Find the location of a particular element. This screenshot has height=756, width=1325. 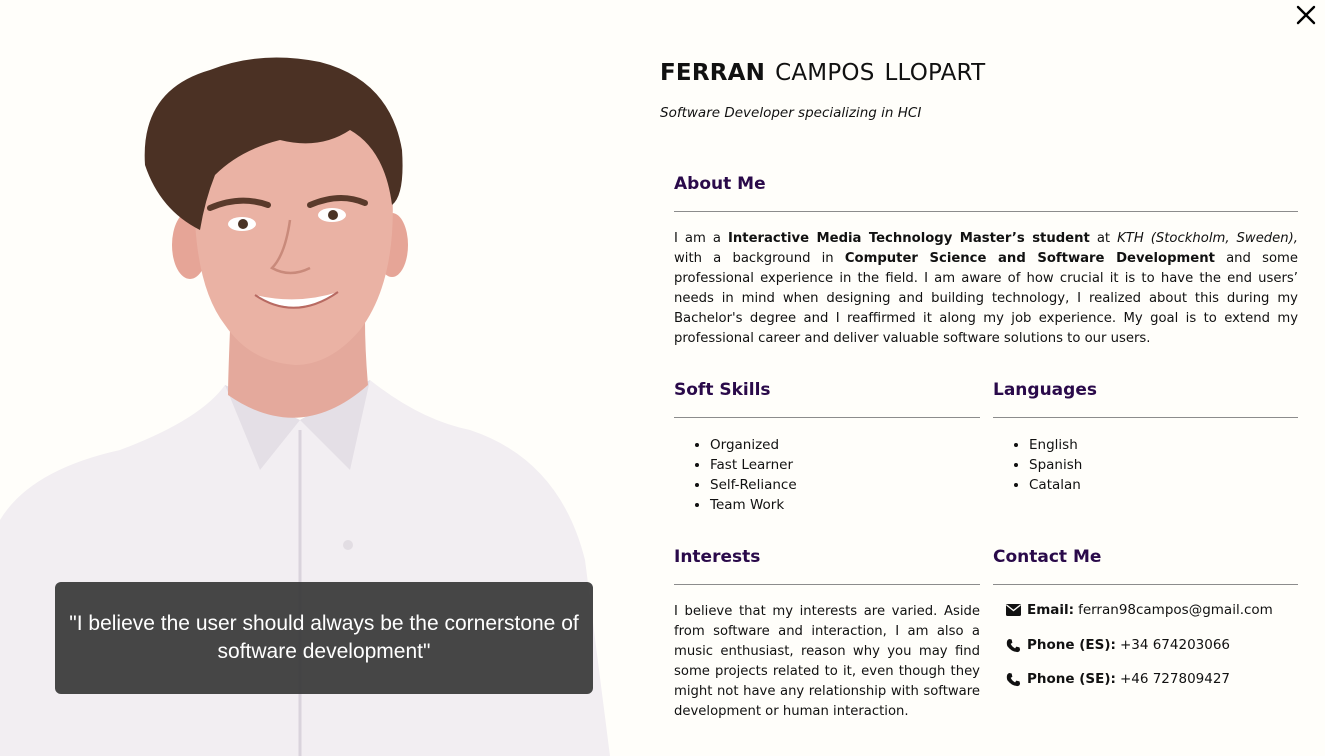

email-label: Email: is located at coordinates (1051, 610).